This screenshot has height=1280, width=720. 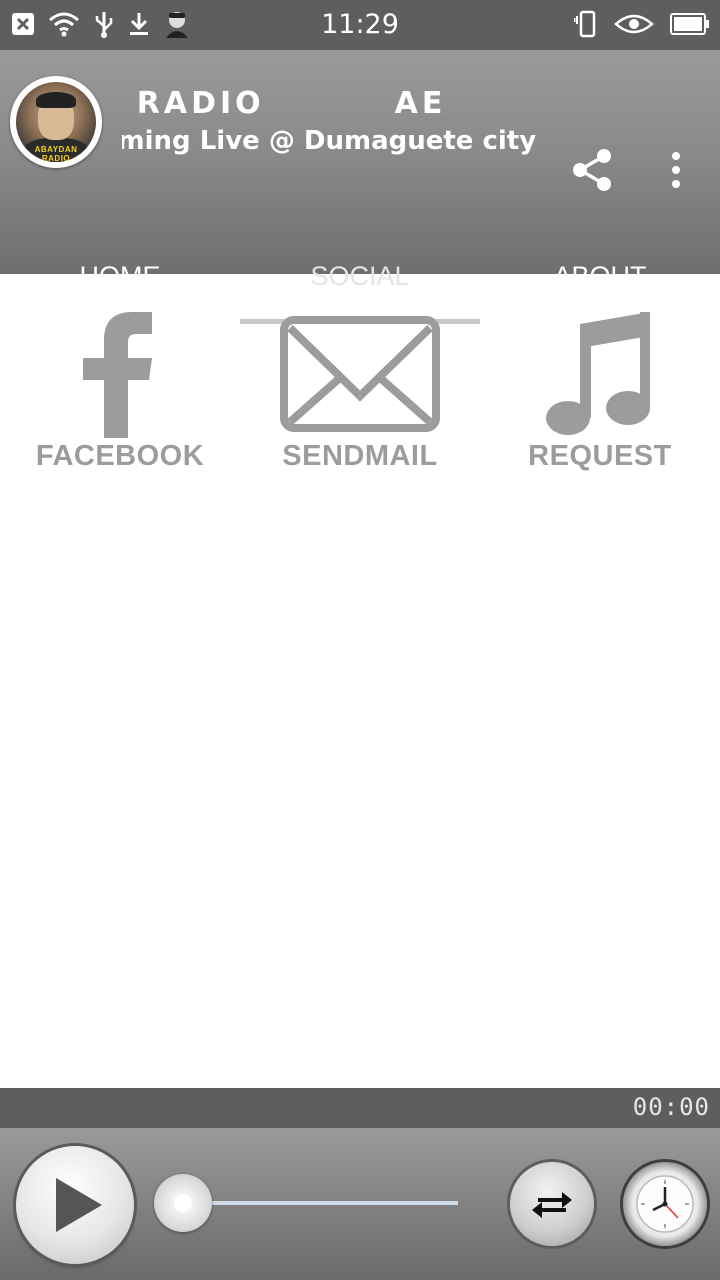 I want to click on swap-icon, so click(x=552, y=1205).